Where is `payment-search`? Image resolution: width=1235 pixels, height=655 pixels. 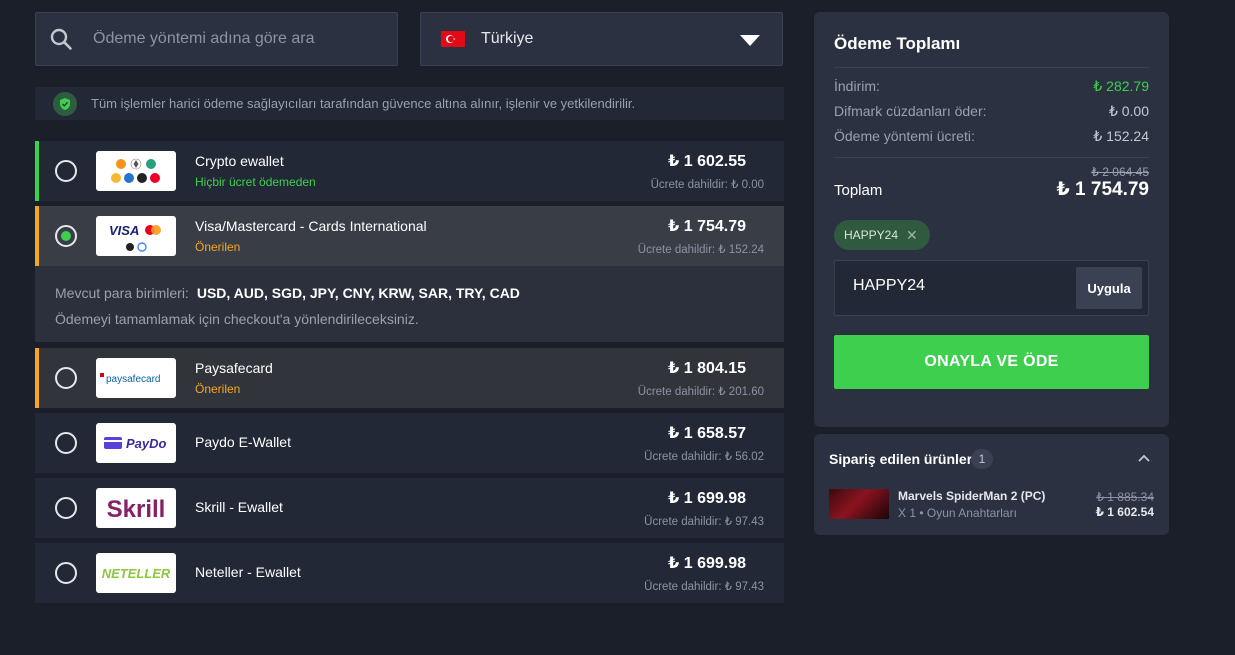
payment-search is located at coordinates (216, 39).